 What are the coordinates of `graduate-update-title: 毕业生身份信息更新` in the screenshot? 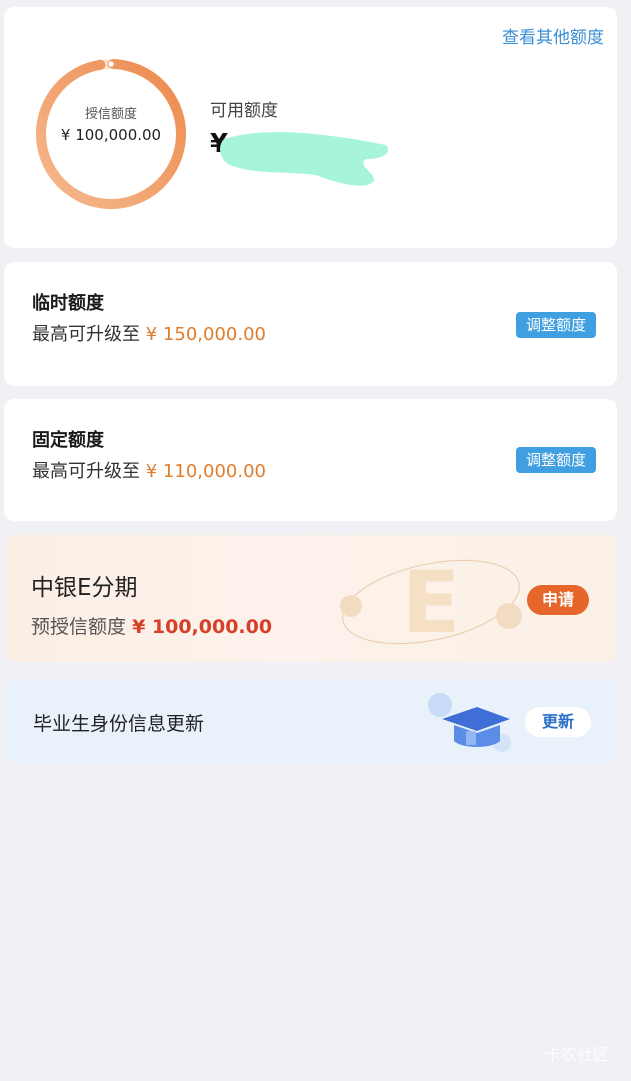 It's located at (119, 724).